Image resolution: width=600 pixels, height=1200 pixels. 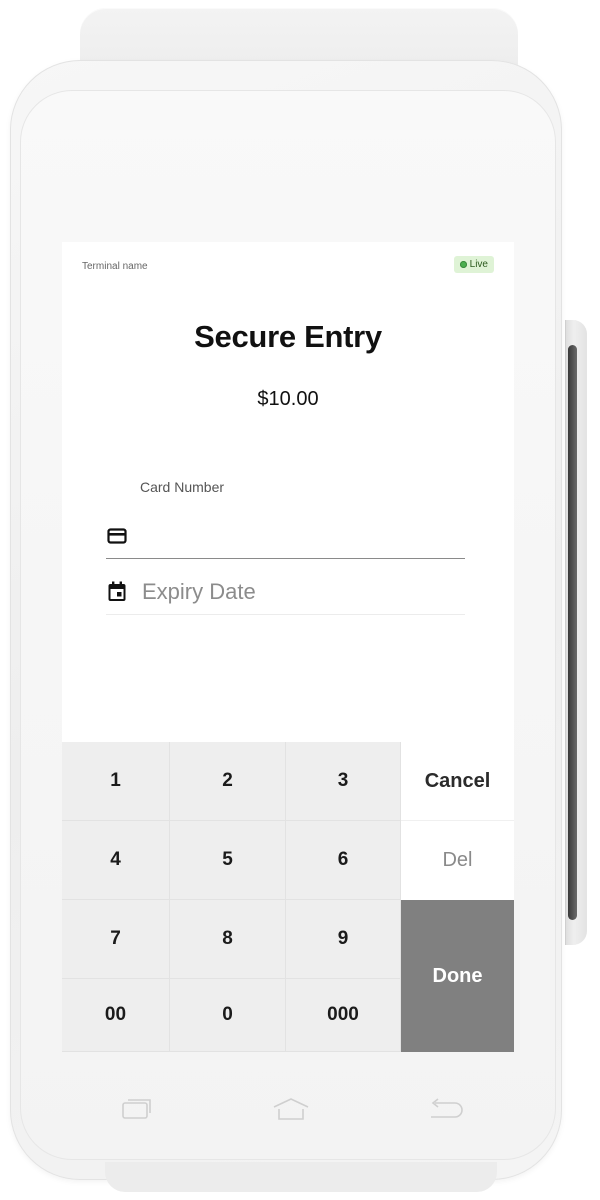 I want to click on key-8: 8, so click(x=228, y=939).